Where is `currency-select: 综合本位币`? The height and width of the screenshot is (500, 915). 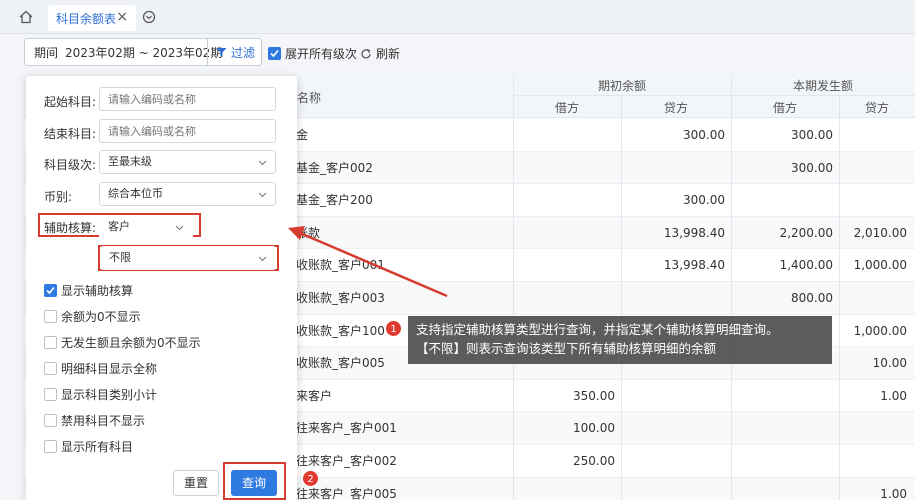 currency-select: 综合本位币 is located at coordinates (187, 194).